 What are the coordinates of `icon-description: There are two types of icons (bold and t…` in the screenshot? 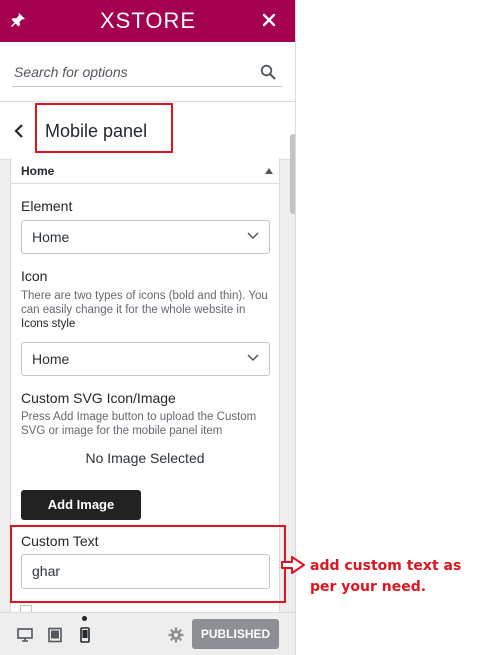 It's located at (144, 310).